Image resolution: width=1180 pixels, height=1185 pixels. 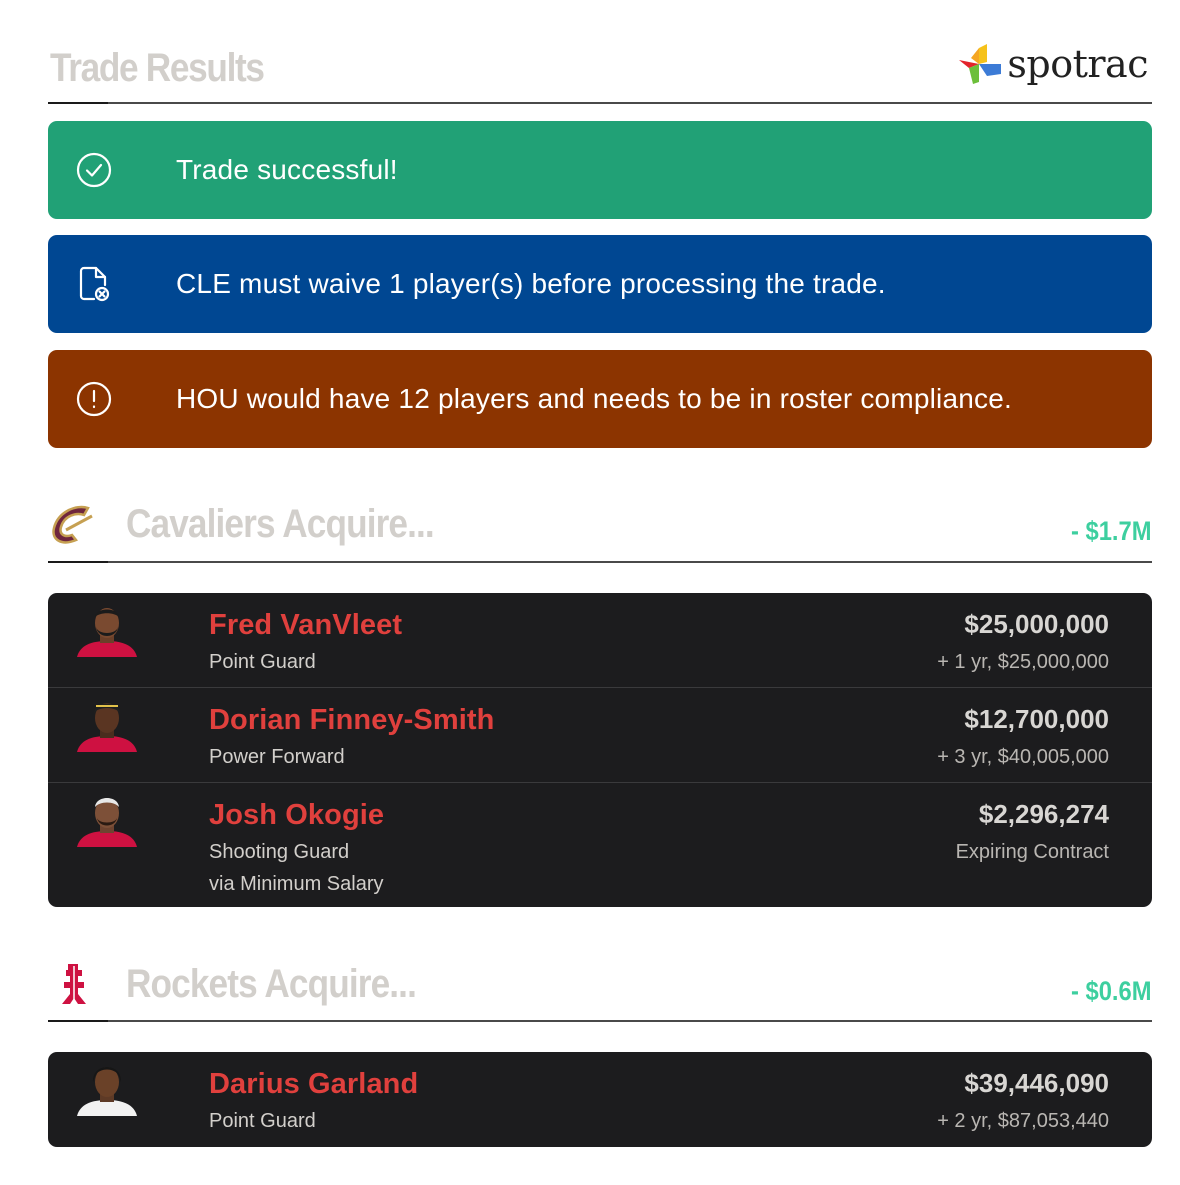 What do you see at coordinates (1111, 991) in the screenshot?
I see `net-salary-change: - $0.6M` at bounding box center [1111, 991].